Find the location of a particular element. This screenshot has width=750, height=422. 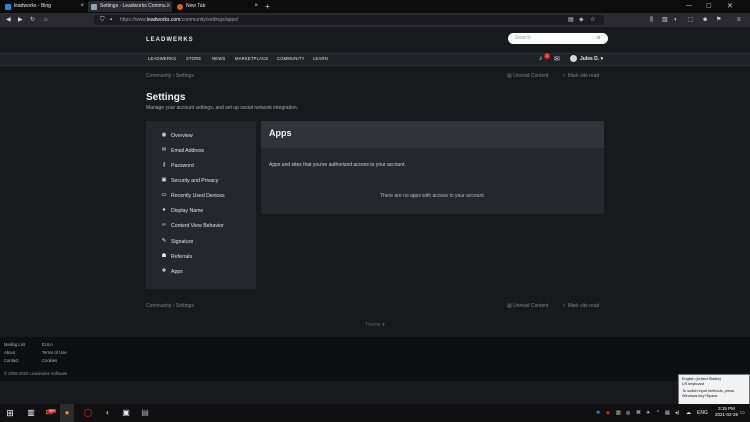

screenshot-icon: ⬚ is located at coordinates (691, 20).